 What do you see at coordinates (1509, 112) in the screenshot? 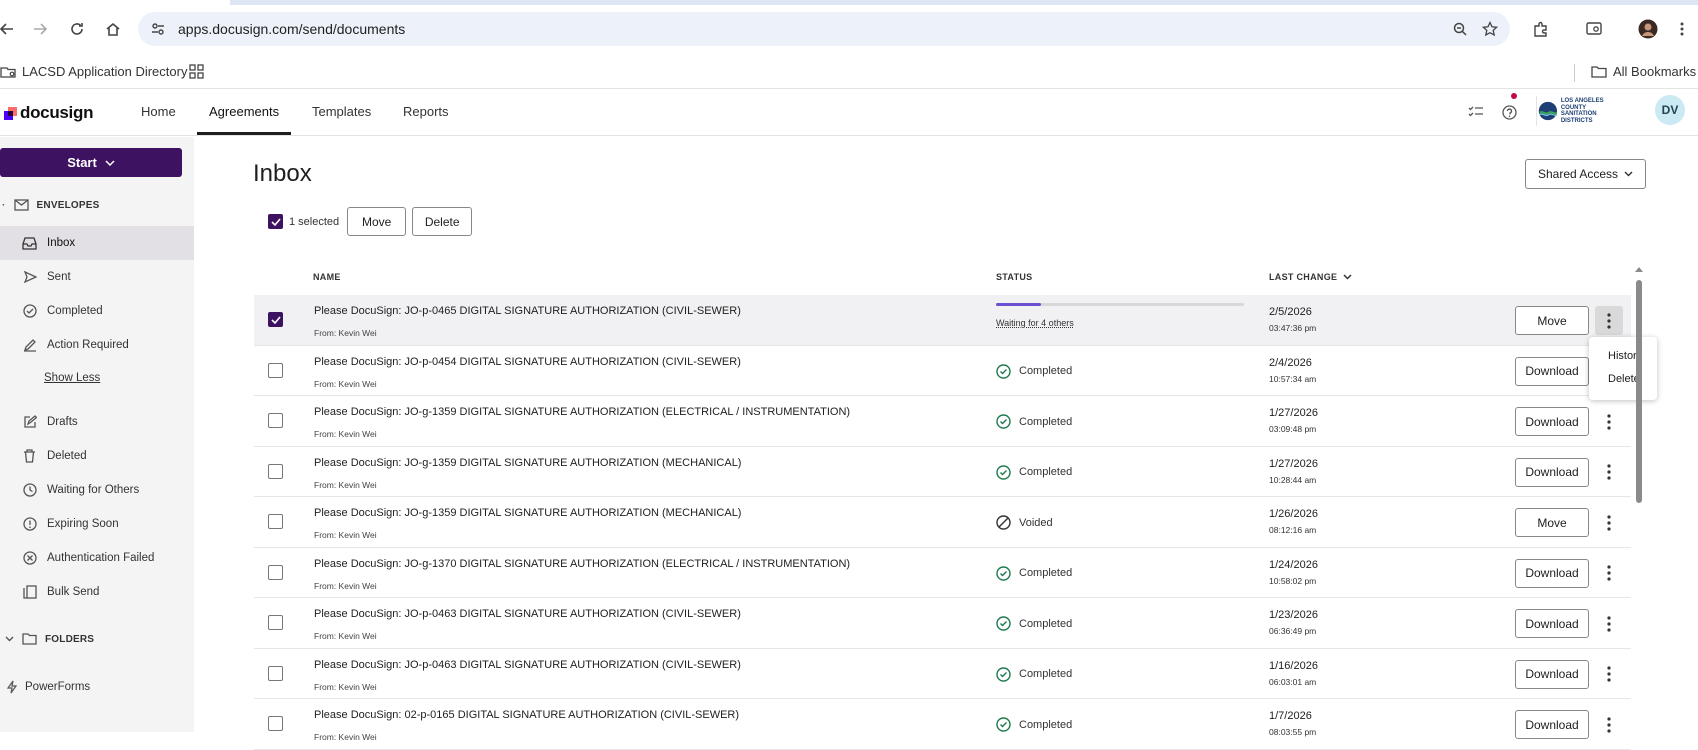
I see `help-icon` at bounding box center [1509, 112].